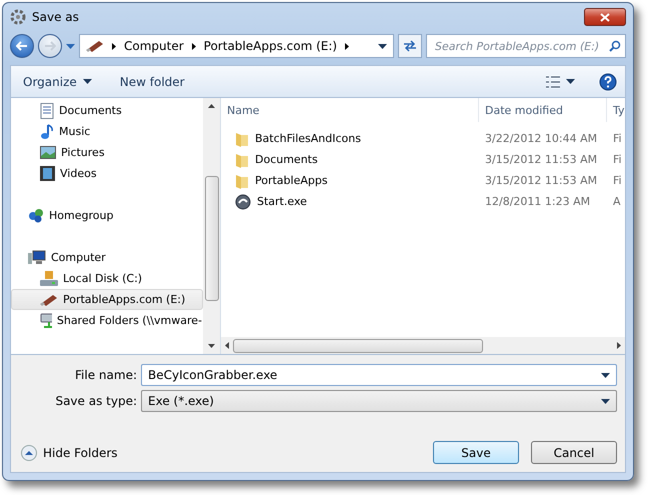 Image resolution: width=650 pixels, height=495 pixels. I want to click on column-header: Ty, so click(616, 110).